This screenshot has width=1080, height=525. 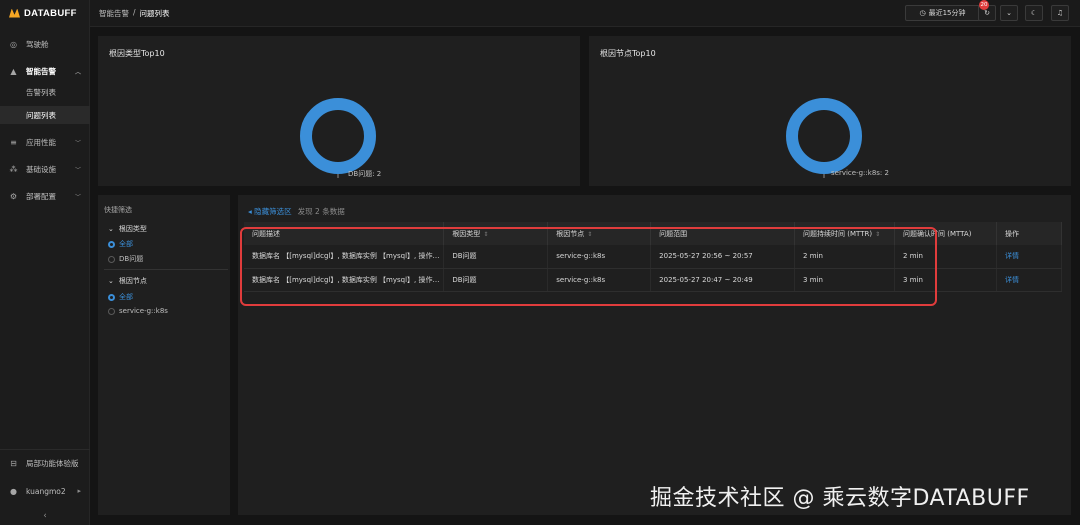 I want to click on sidebar-item-deploy-config: ⚙ 部署配置 ﹀, so click(x=45, y=196).